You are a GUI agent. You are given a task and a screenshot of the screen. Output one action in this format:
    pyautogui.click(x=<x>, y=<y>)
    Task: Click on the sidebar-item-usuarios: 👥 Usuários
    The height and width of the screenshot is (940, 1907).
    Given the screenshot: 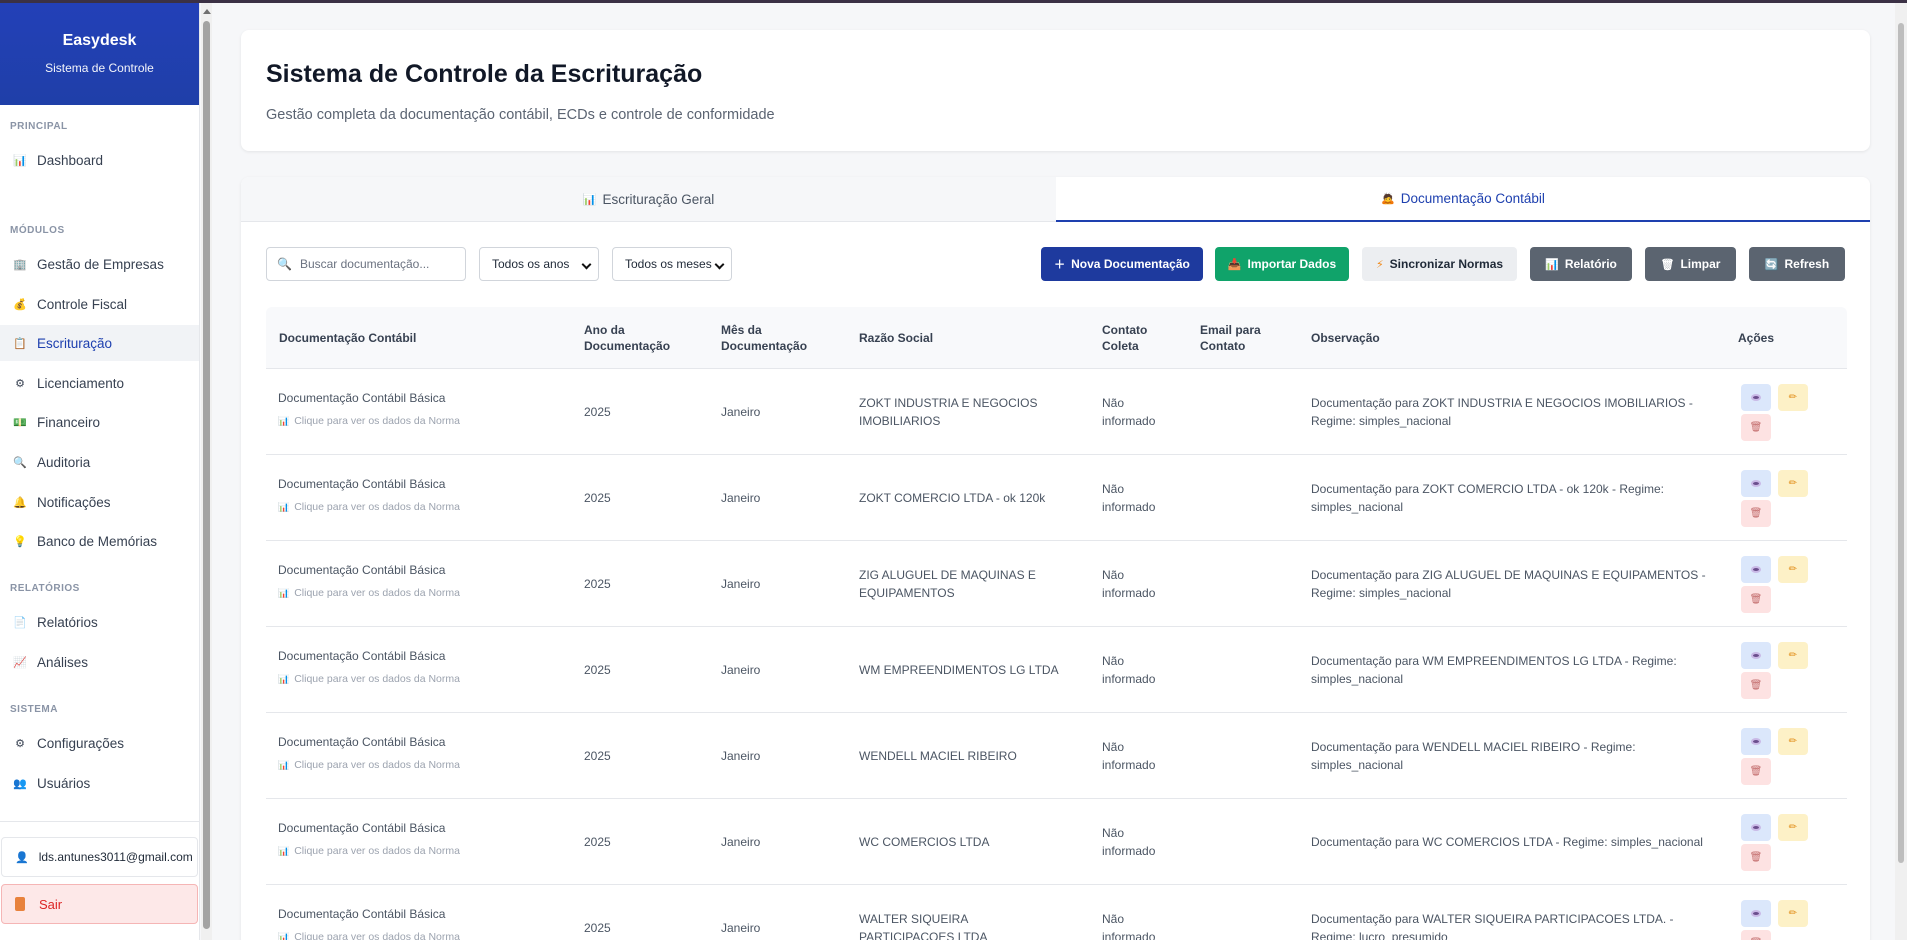 What is the action you would take?
    pyautogui.click(x=99, y=783)
    